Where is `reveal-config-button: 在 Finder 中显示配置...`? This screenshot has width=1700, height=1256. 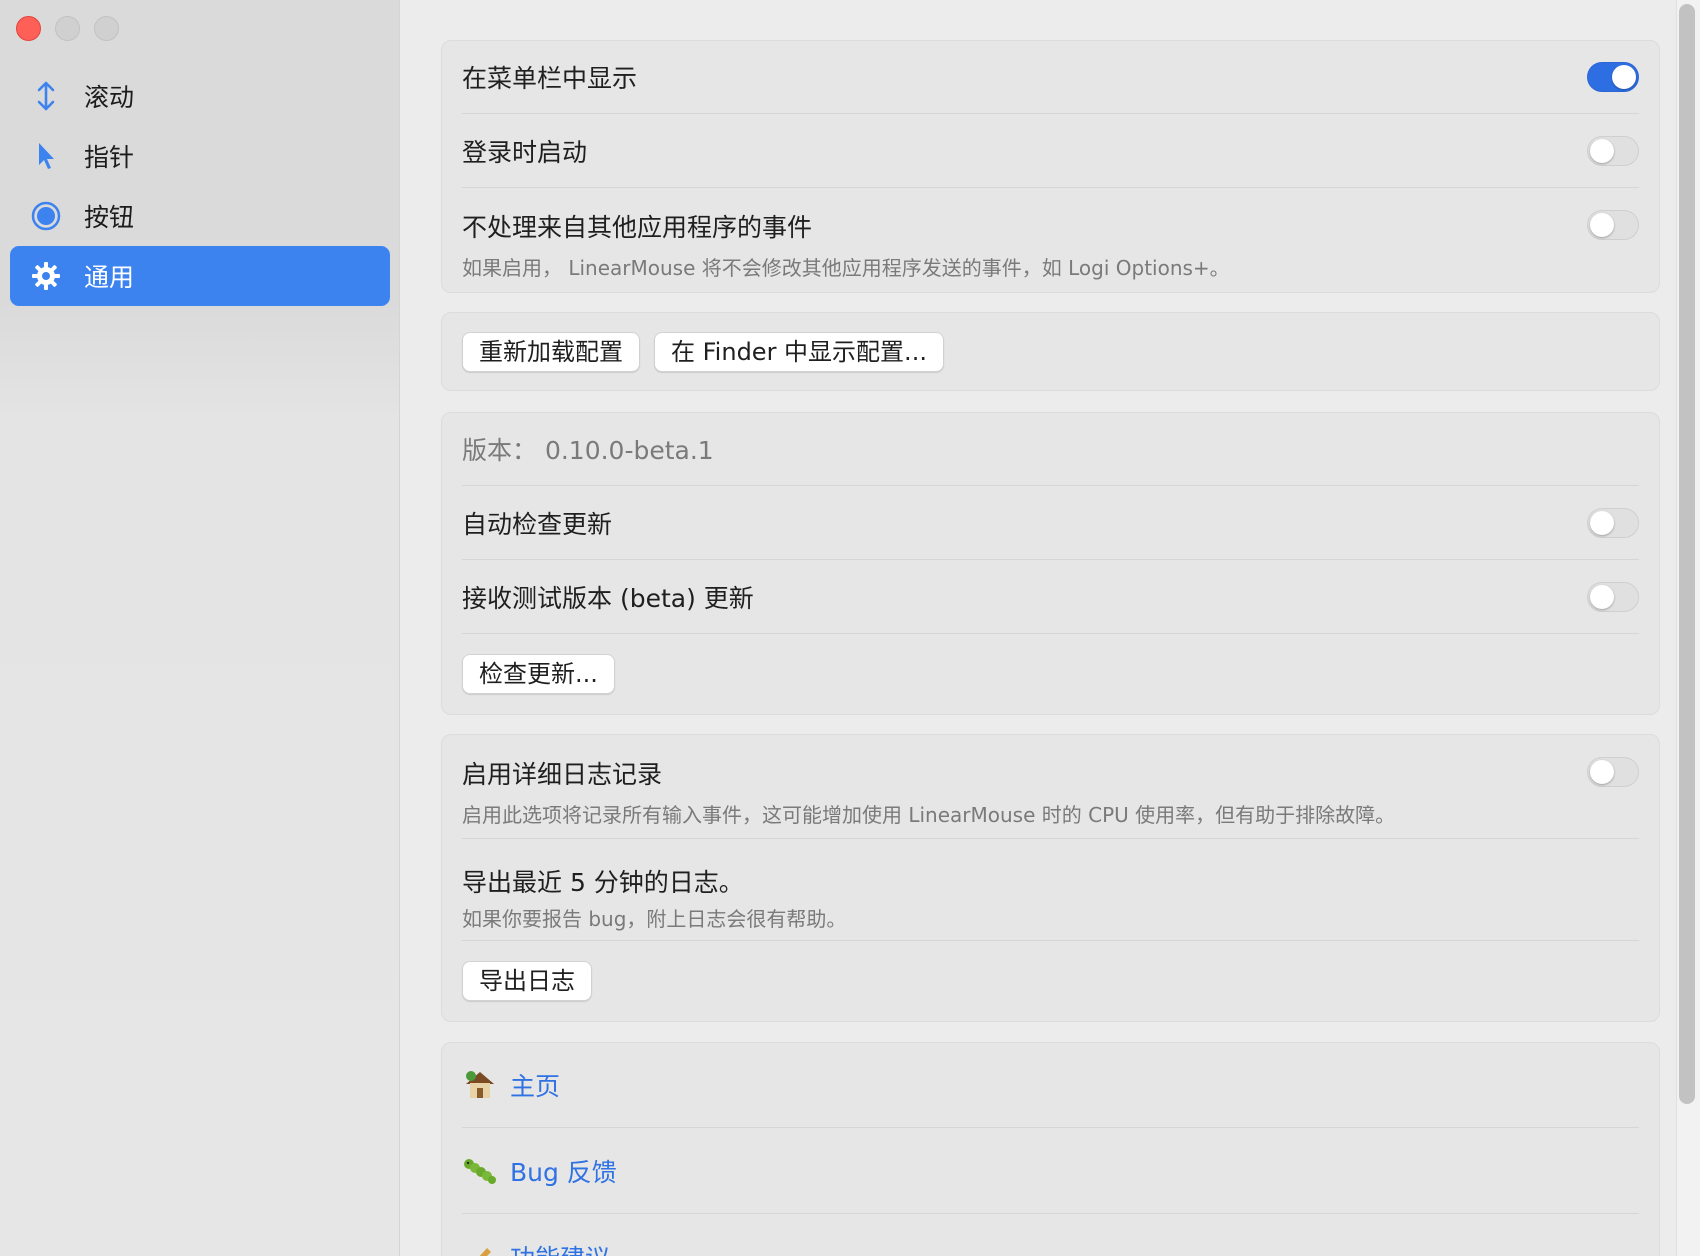 reveal-config-button: 在 Finder 中显示配置... is located at coordinates (799, 351).